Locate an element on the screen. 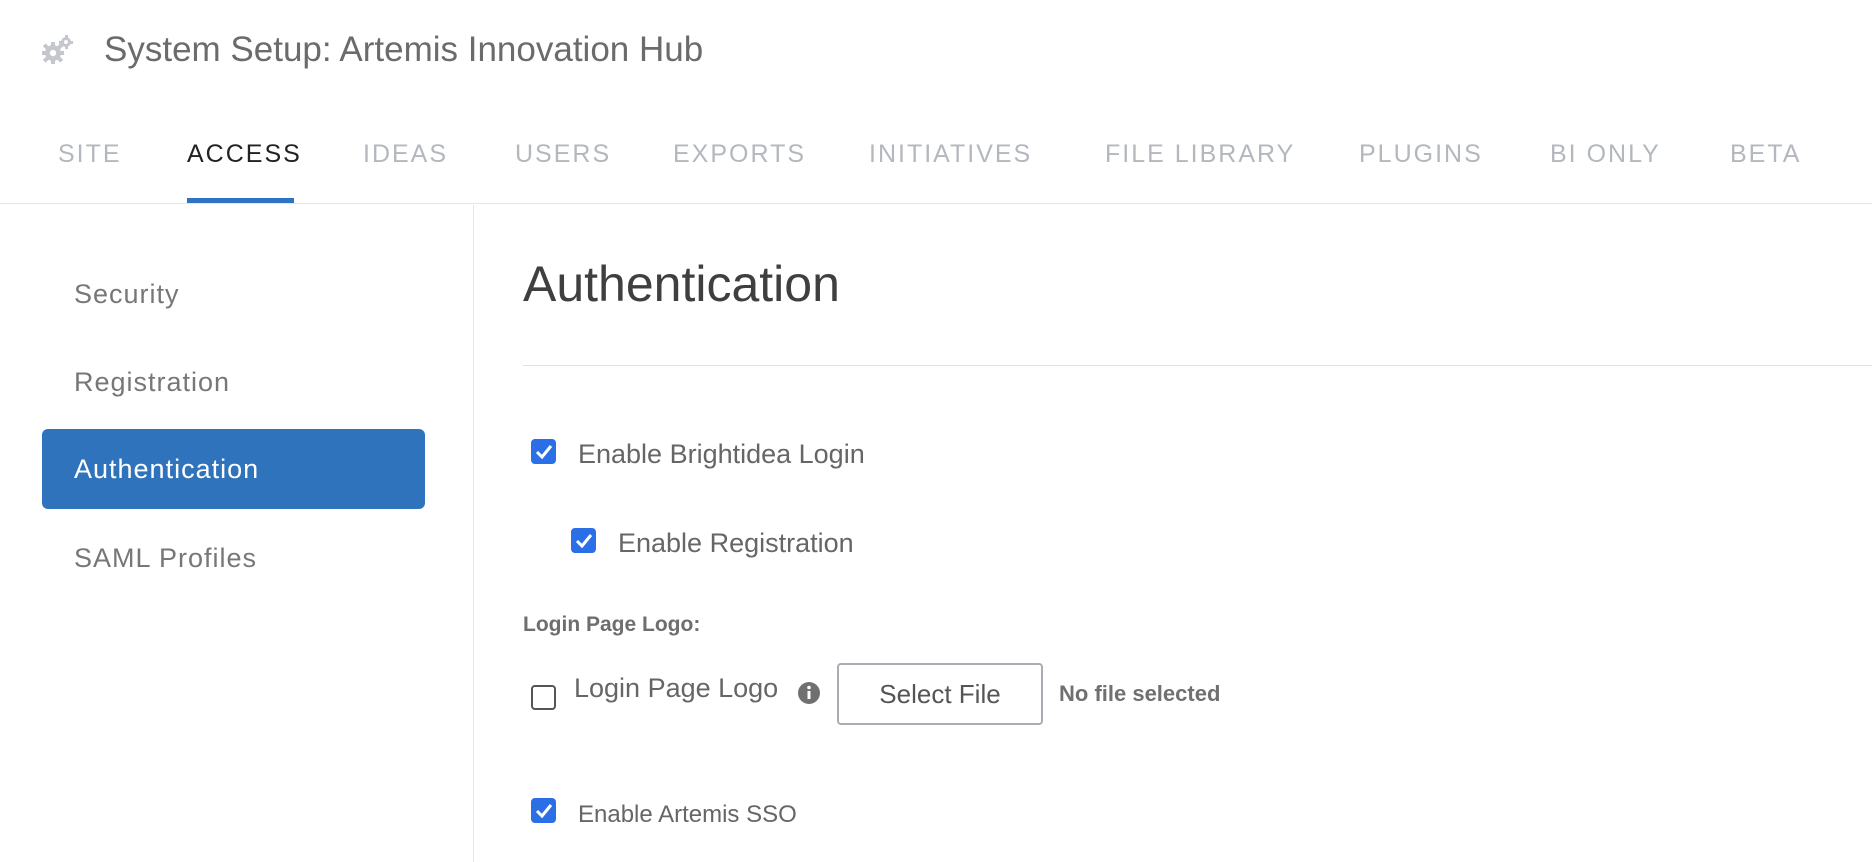 The image size is (1872, 862). active-tab-indicator is located at coordinates (240, 200).